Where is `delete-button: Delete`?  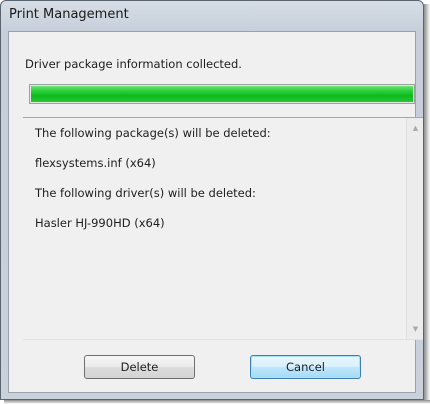 delete-button: Delete is located at coordinates (139, 367).